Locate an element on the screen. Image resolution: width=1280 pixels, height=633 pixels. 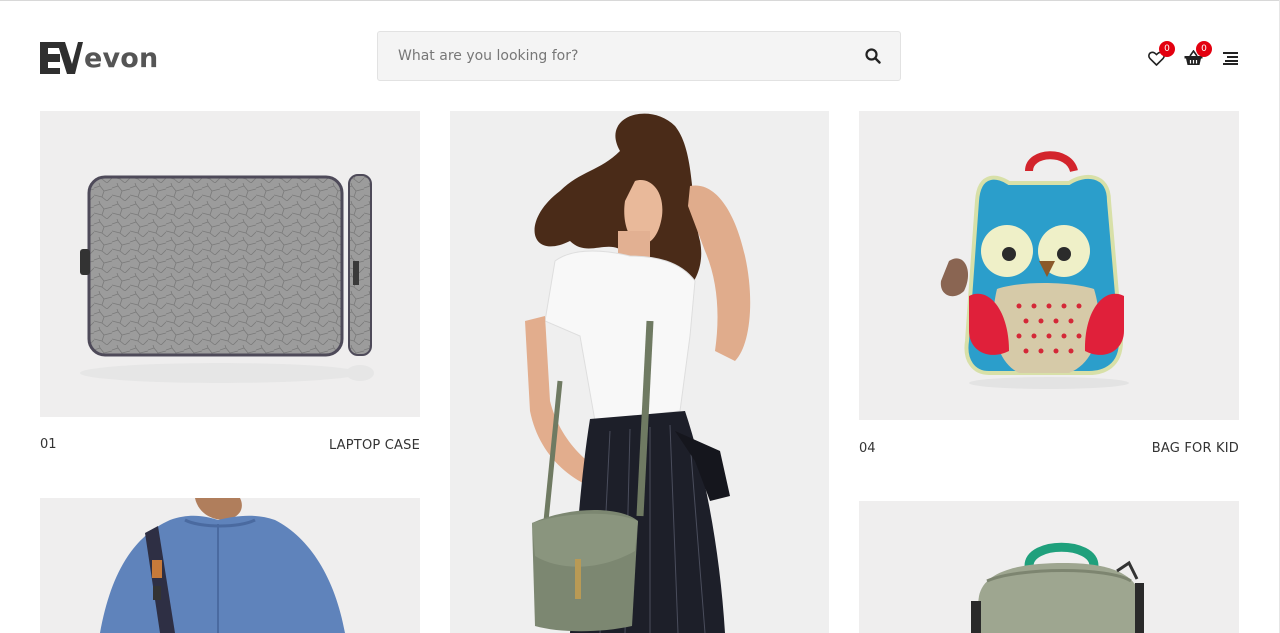
product-number: 01 is located at coordinates (48, 444).